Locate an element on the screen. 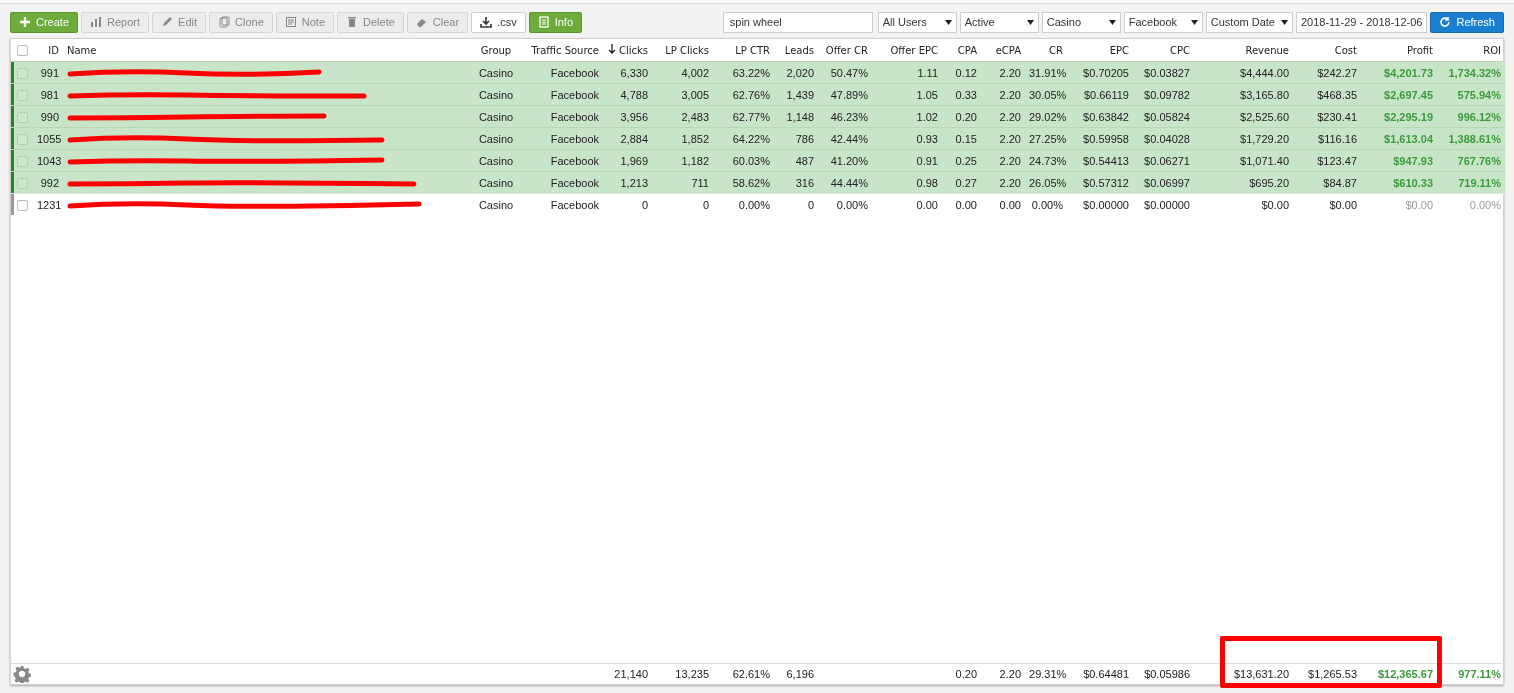 This screenshot has height=693, width=1514. column-header: Profit is located at coordinates (1419, 50).